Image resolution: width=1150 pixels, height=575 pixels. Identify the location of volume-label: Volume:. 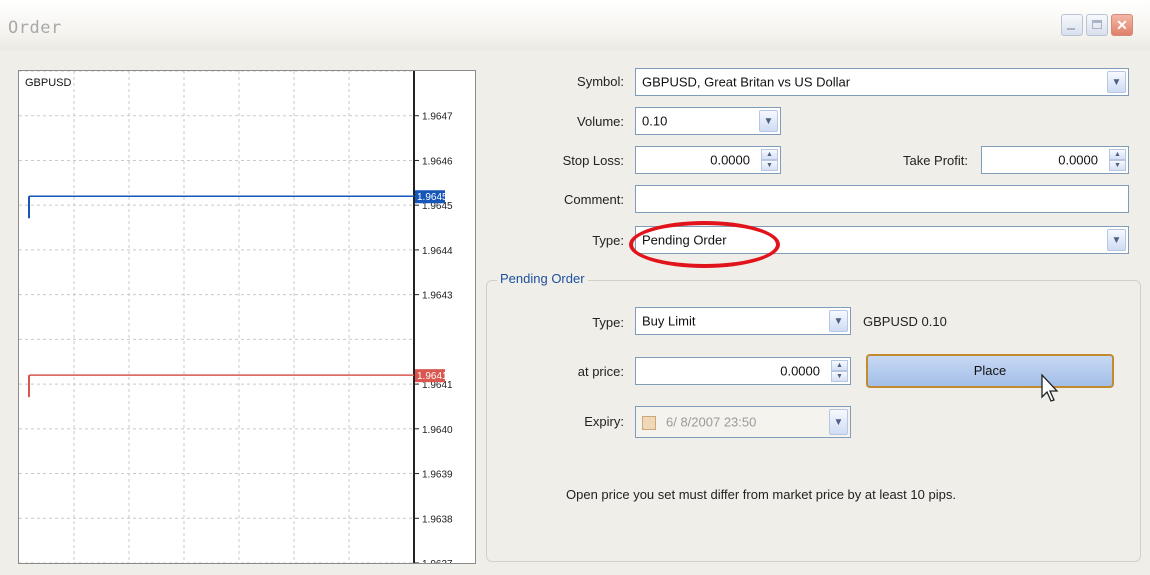
(600, 121).